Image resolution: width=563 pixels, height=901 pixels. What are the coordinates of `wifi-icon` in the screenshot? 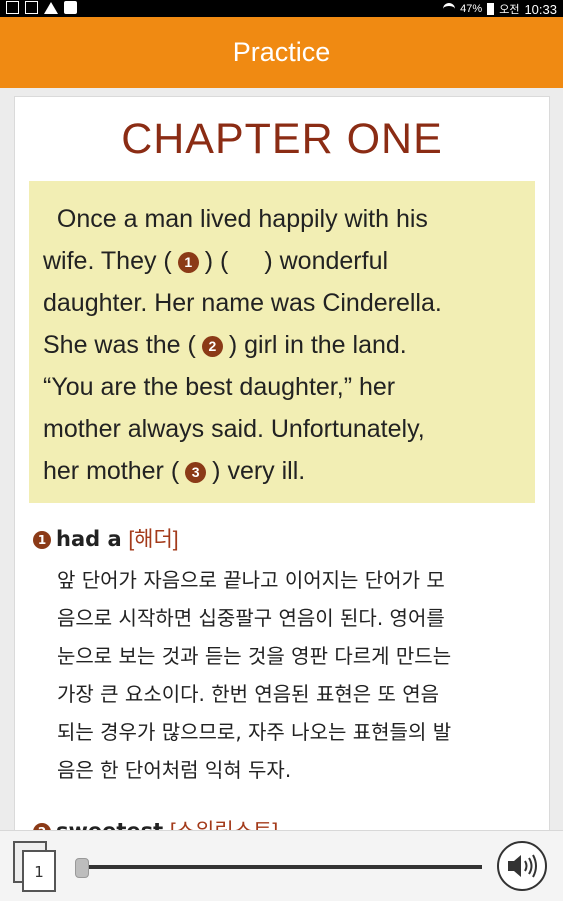 It's located at (449, 9).